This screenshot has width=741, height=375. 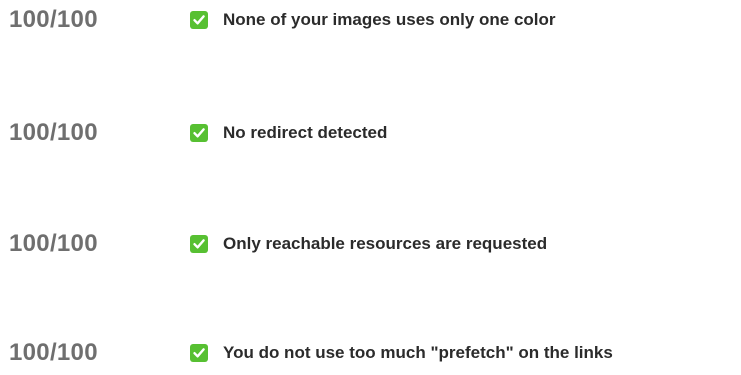 What do you see at coordinates (305, 132) in the screenshot?
I see `rule-text: No redirect detected` at bounding box center [305, 132].